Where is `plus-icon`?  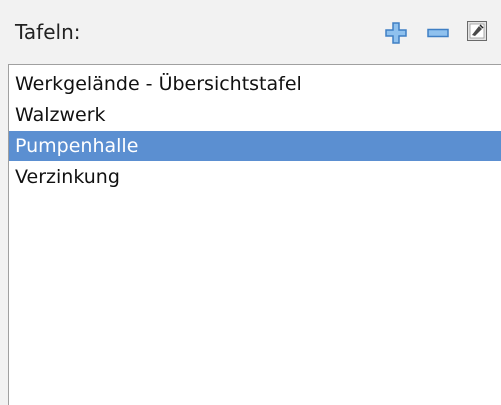 plus-icon is located at coordinates (396, 33).